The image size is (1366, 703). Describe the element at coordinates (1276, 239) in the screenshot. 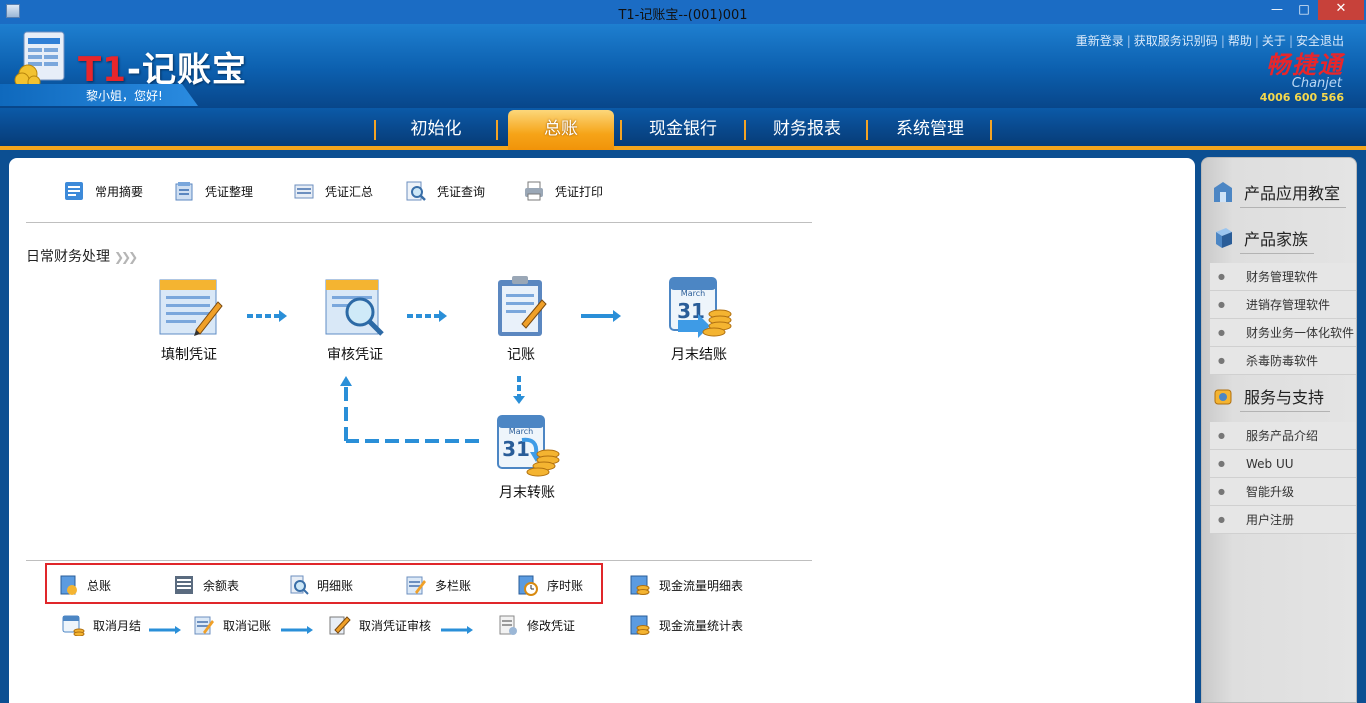

I see `product-family-label: 产品家族` at that location.